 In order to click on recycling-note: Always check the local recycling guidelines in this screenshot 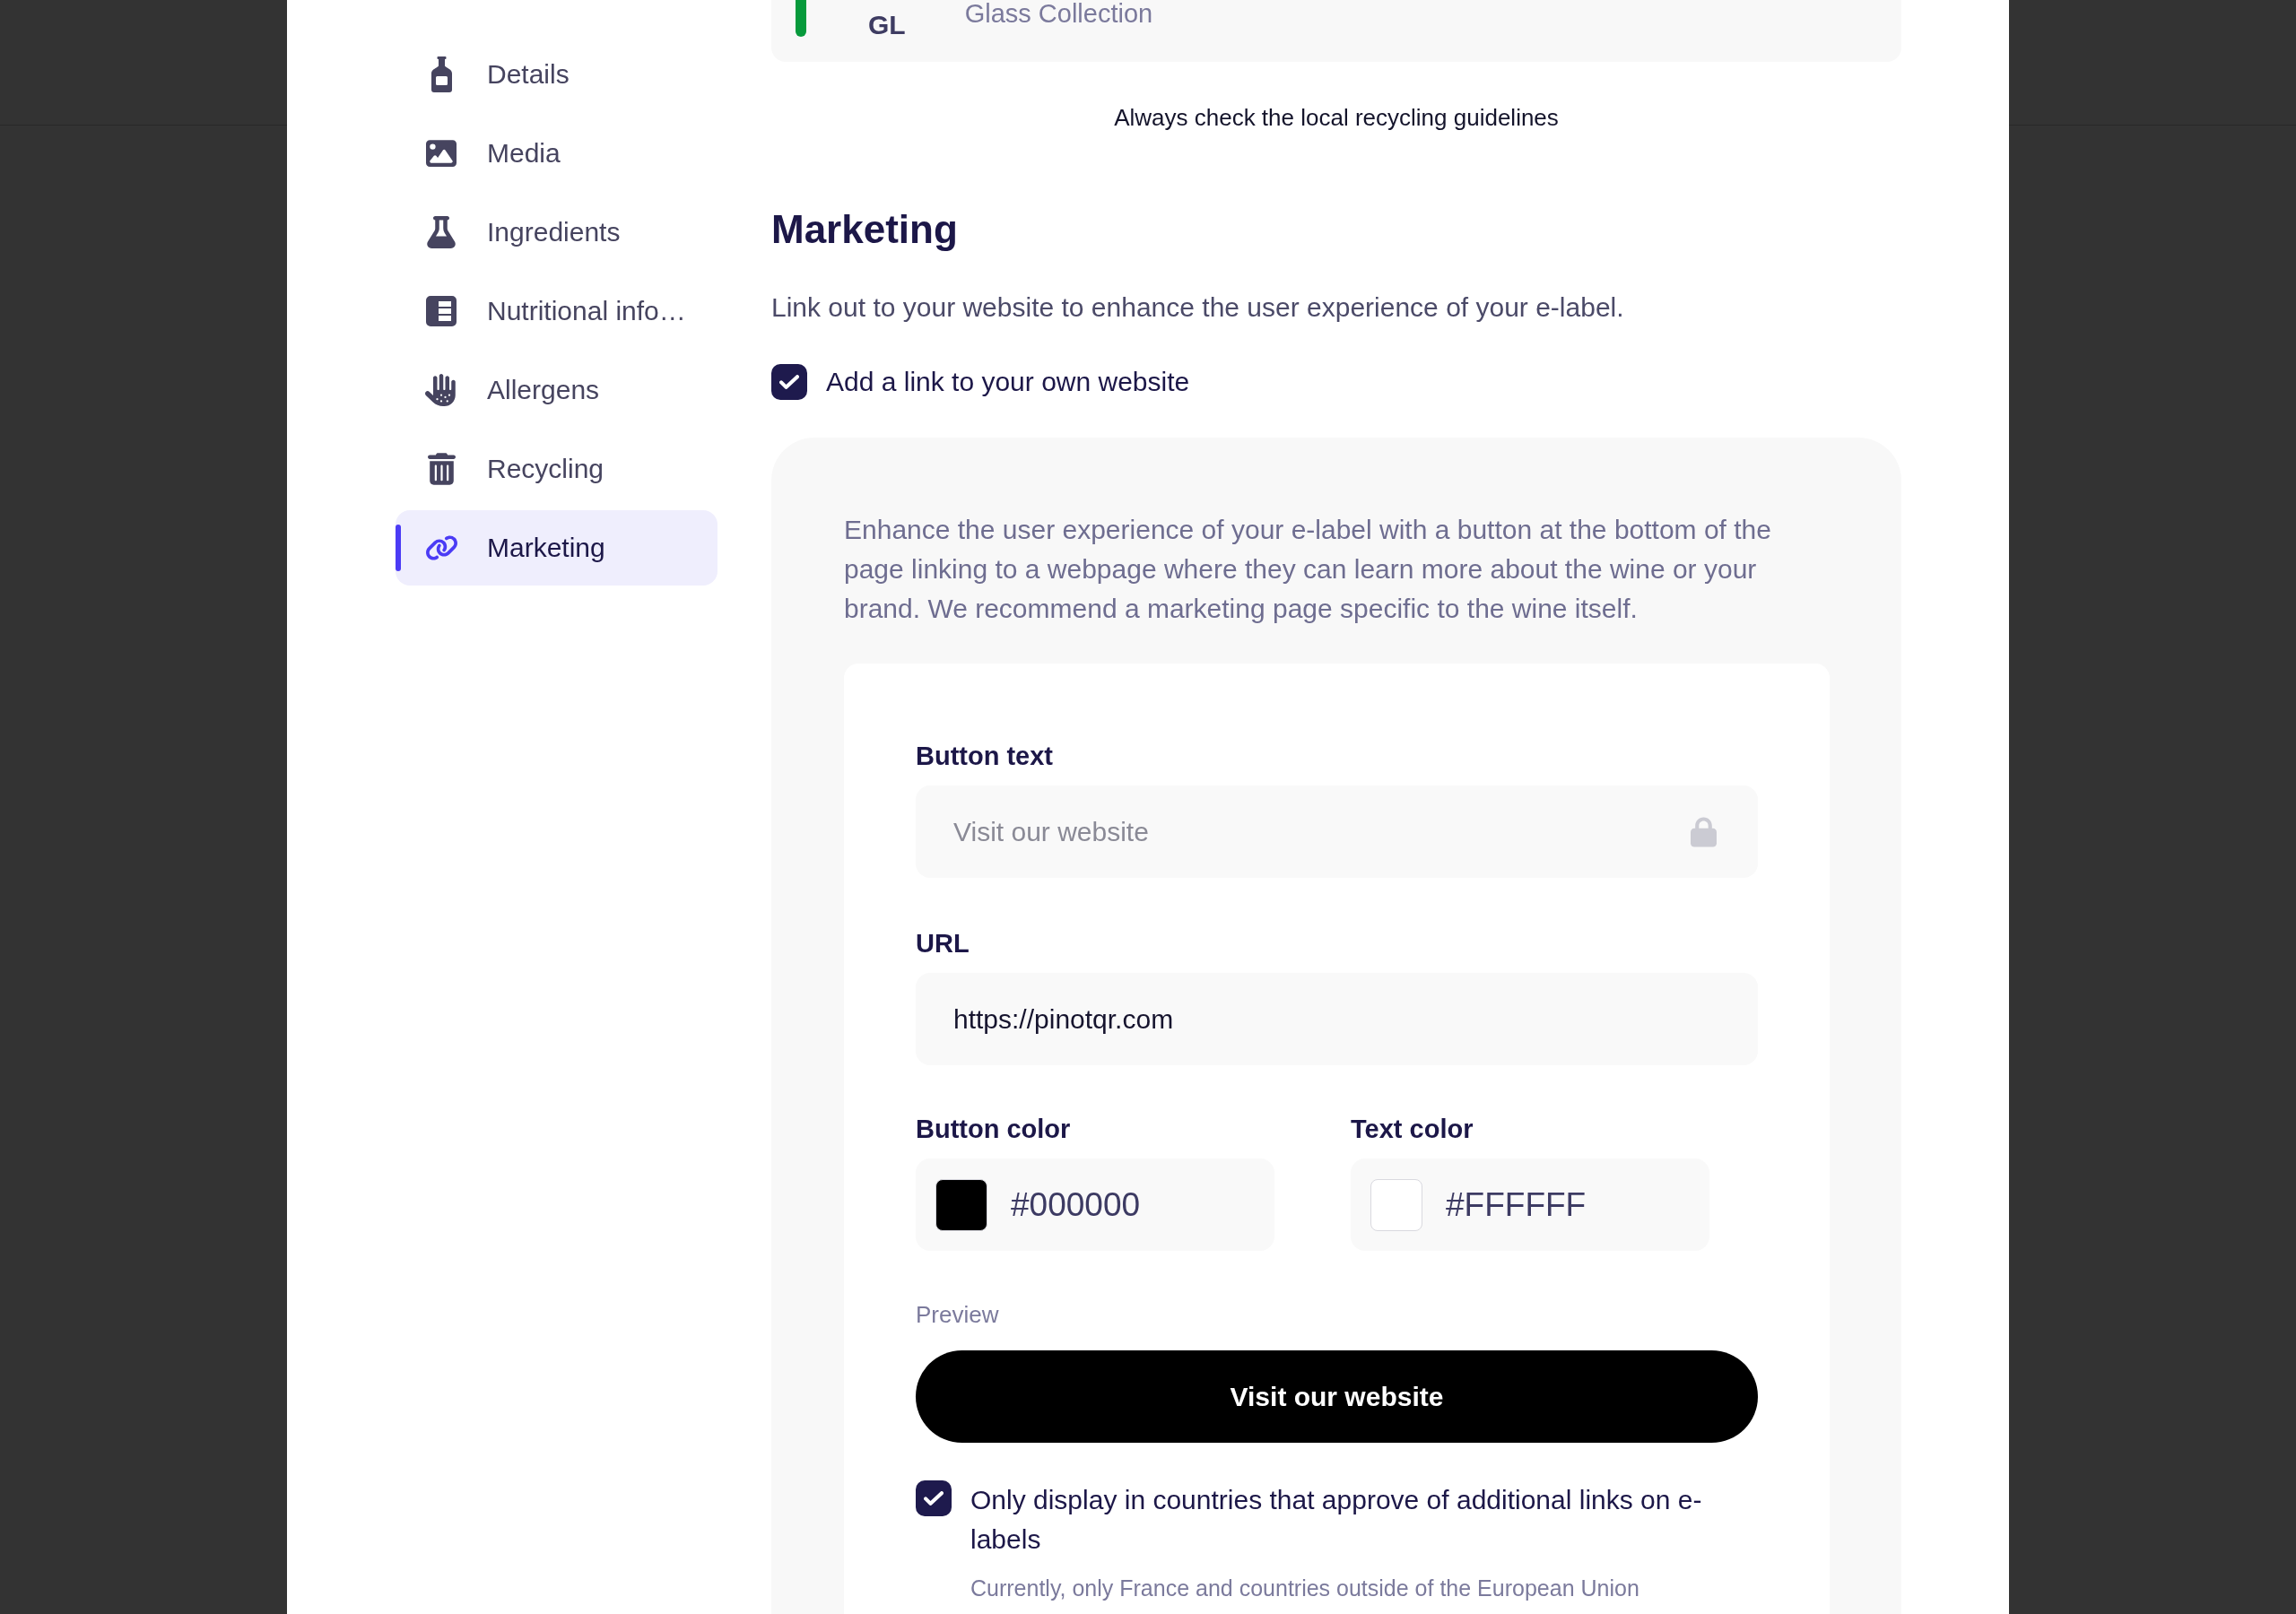, I will do `click(1336, 118)`.